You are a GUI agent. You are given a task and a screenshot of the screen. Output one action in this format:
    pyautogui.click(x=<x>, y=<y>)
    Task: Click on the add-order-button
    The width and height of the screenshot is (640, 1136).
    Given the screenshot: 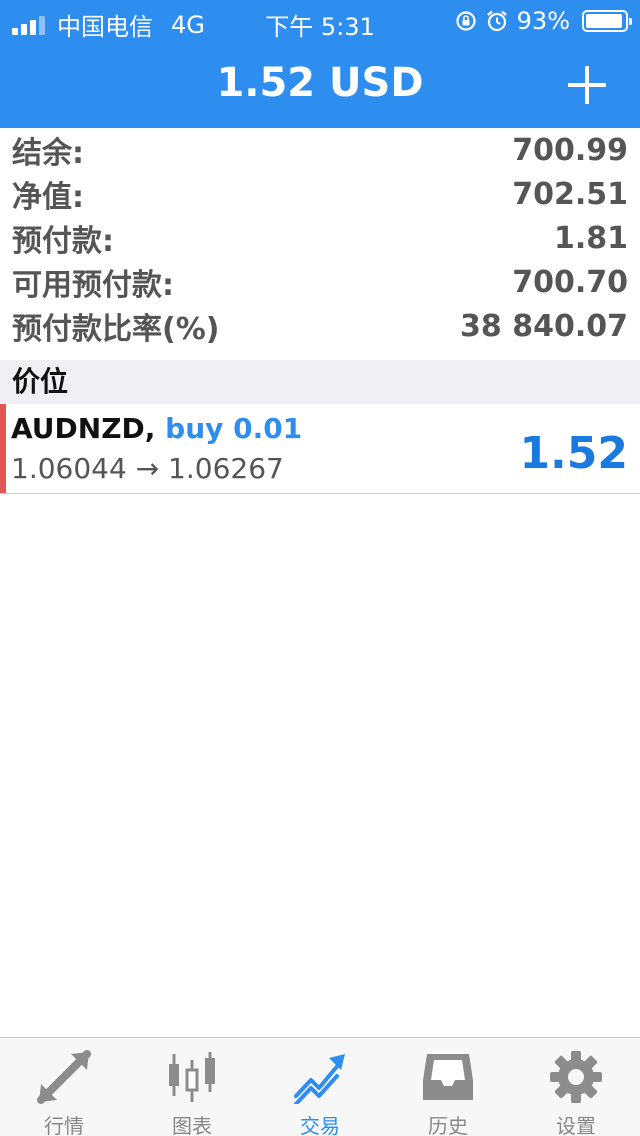 What is the action you would take?
    pyautogui.click(x=587, y=85)
    